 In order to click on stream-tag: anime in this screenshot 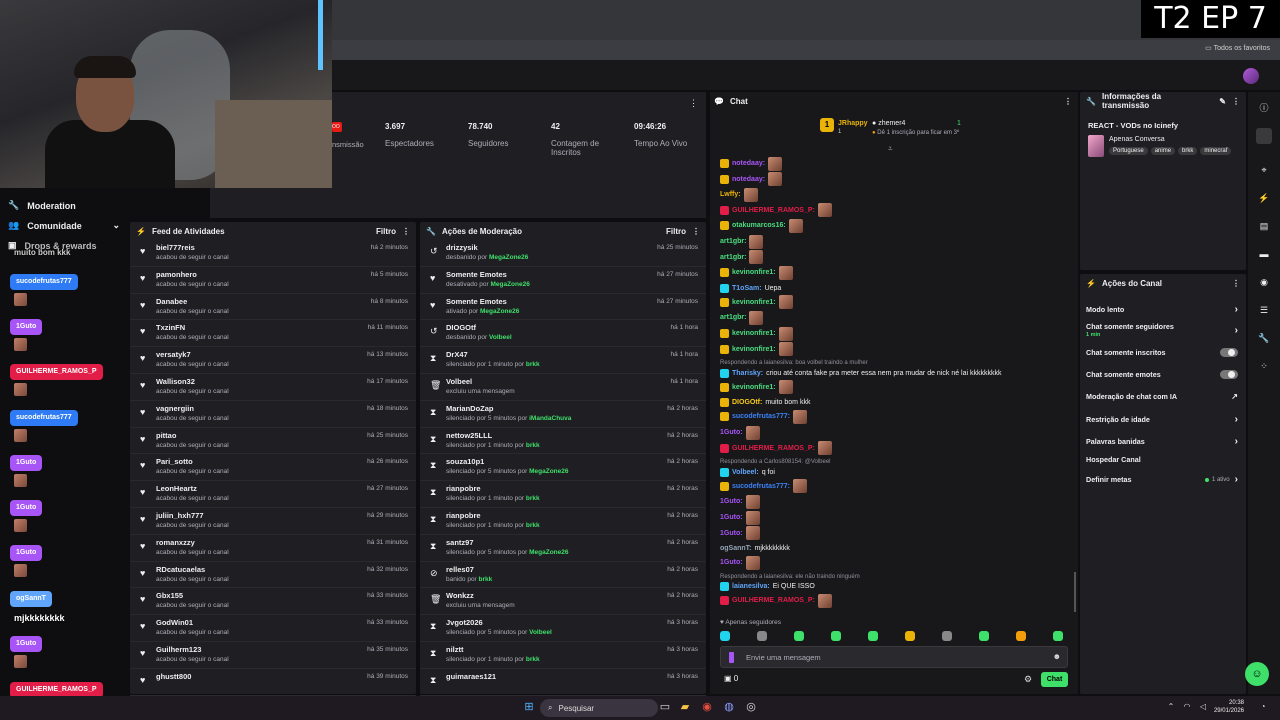, I will do `click(1163, 151)`.